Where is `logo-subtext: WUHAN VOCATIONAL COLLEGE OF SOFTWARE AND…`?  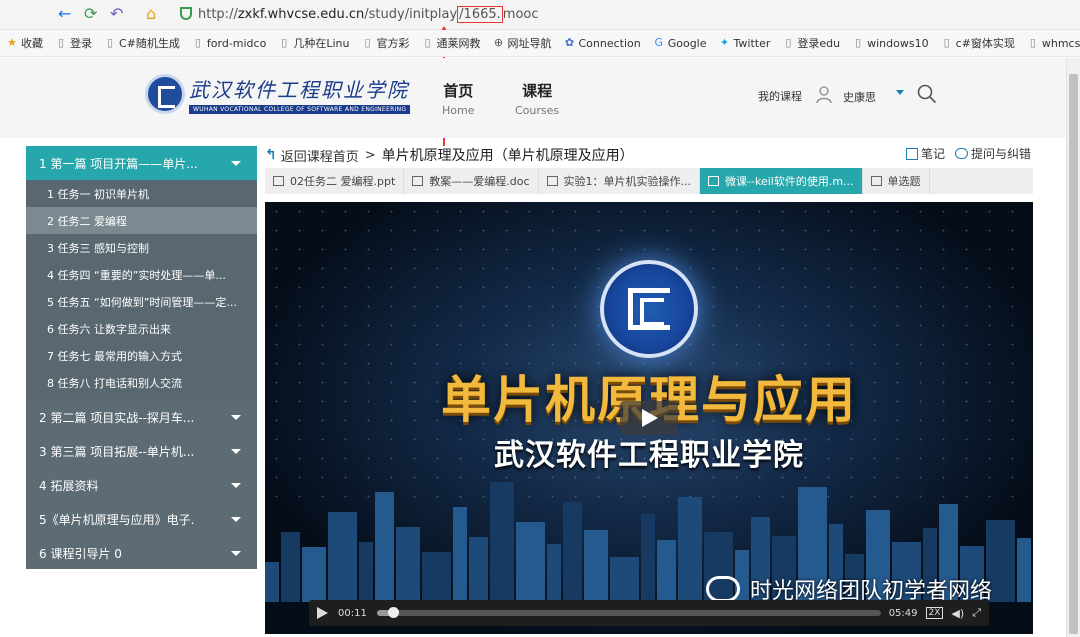
logo-subtext: WUHAN VOCATIONAL COLLEGE OF SOFTWARE AND… is located at coordinates (300, 109).